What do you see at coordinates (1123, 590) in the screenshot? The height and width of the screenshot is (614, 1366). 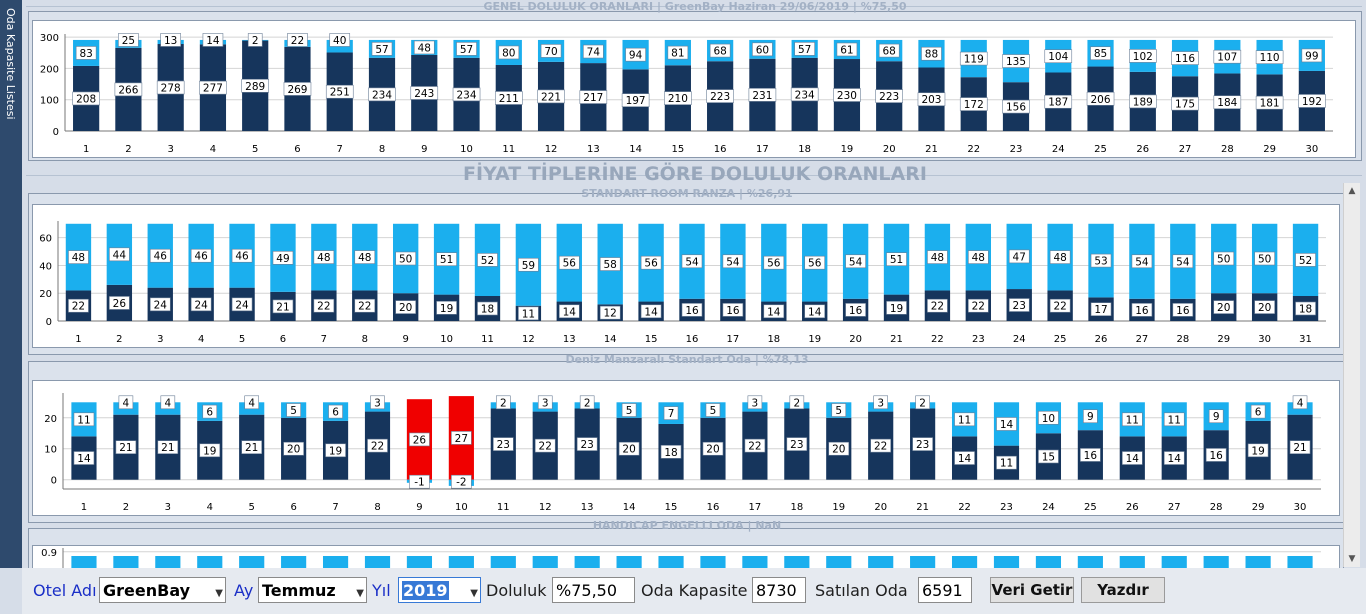 I see `yazdir-button: Yazdır` at bounding box center [1123, 590].